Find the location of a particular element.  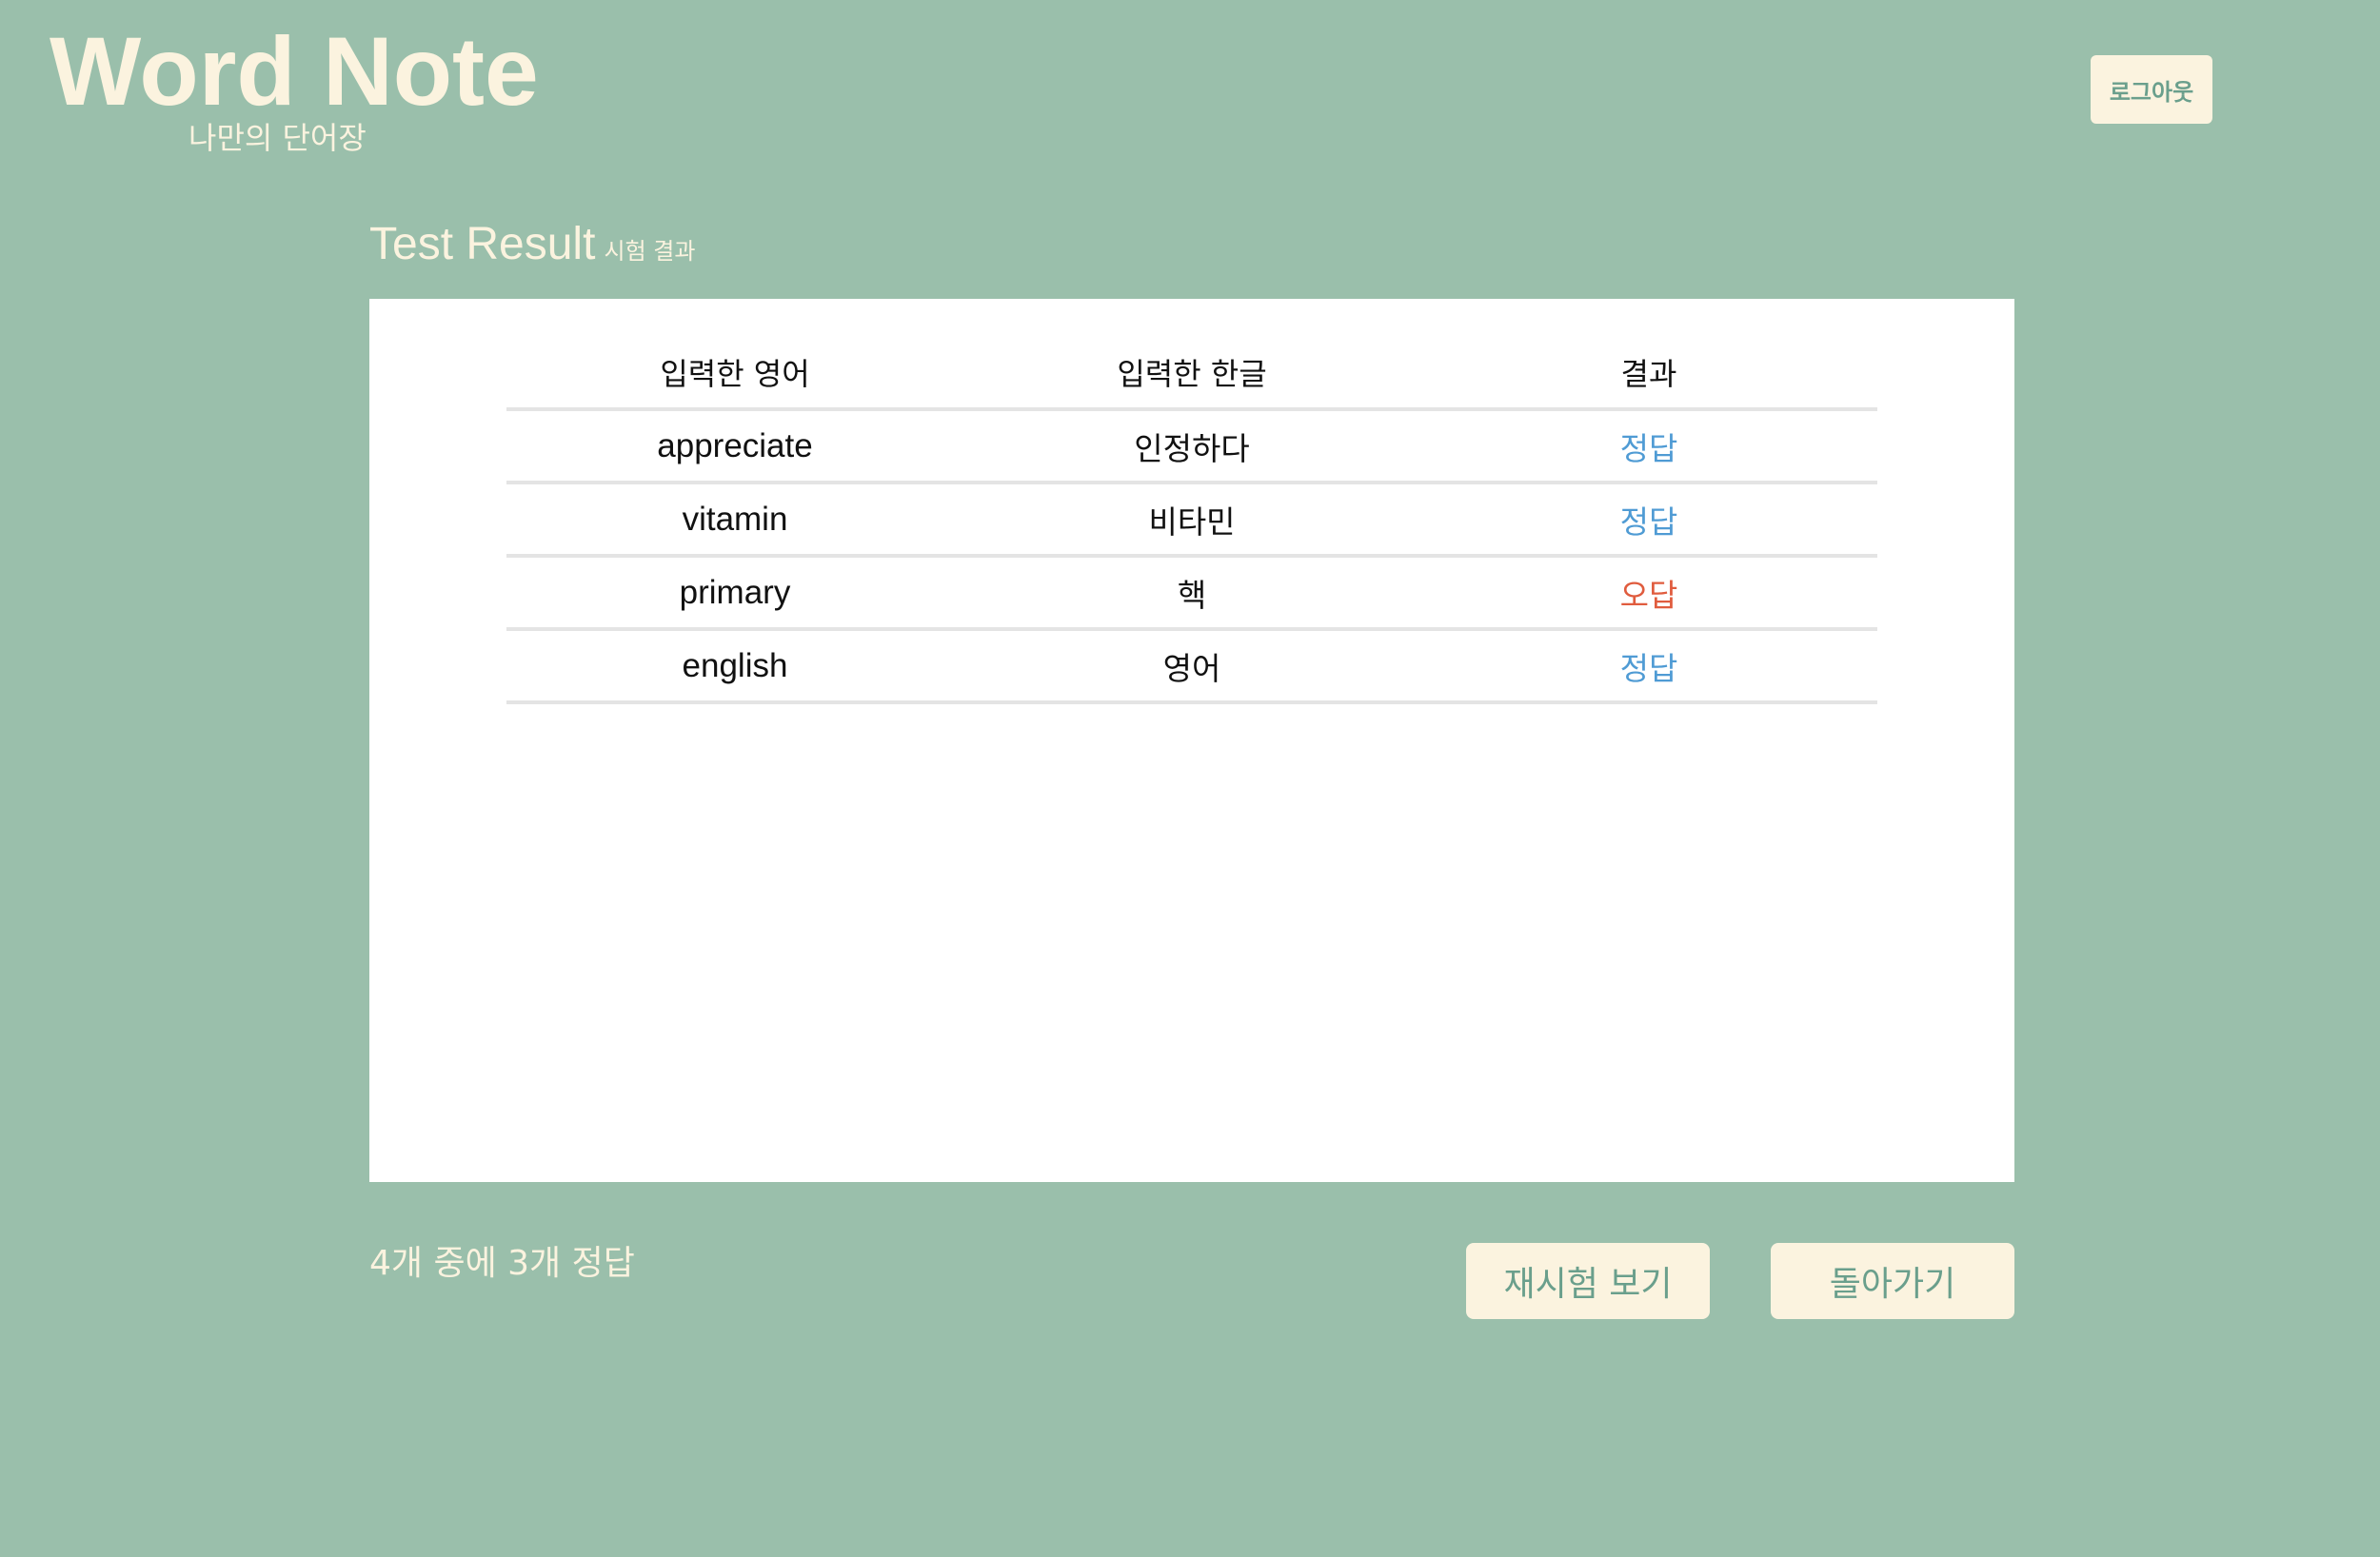

english-cell: appreciate is located at coordinates (734, 447).